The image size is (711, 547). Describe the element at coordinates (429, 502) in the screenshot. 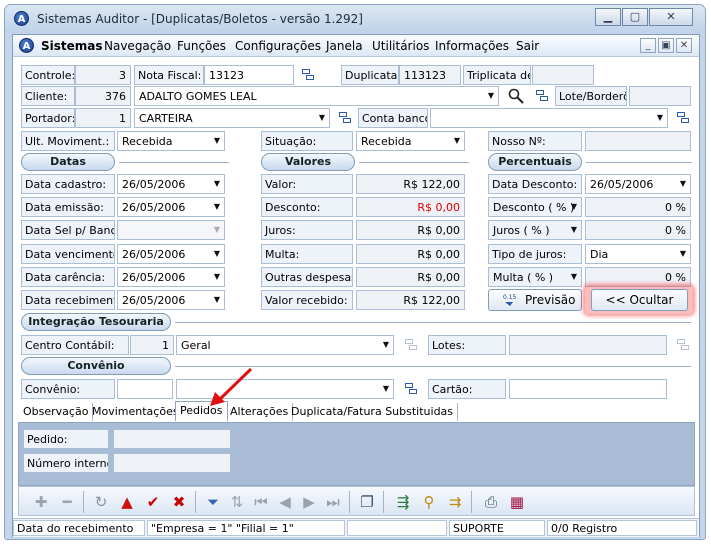

I see `lookup-record-icon: ⚲` at that location.